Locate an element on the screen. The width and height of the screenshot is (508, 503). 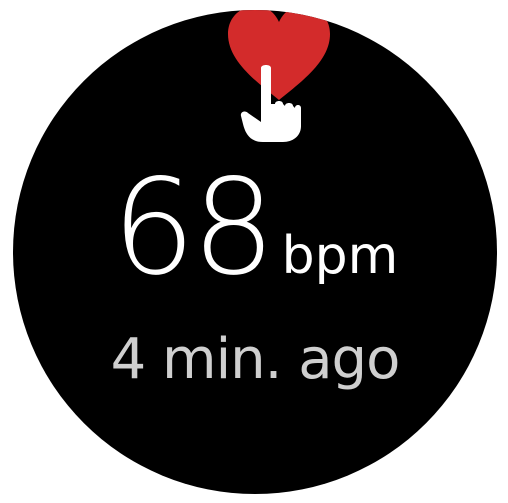
bpm-unit: bpm is located at coordinates (340, 256).